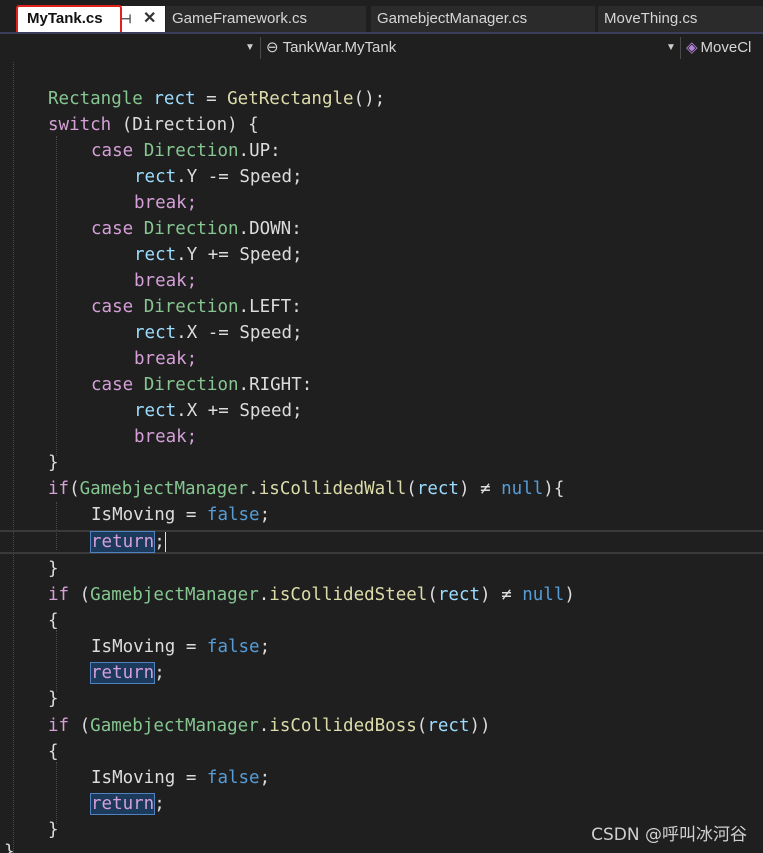  What do you see at coordinates (480, 726) in the screenshot?
I see `token: ))` at bounding box center [480, 726].